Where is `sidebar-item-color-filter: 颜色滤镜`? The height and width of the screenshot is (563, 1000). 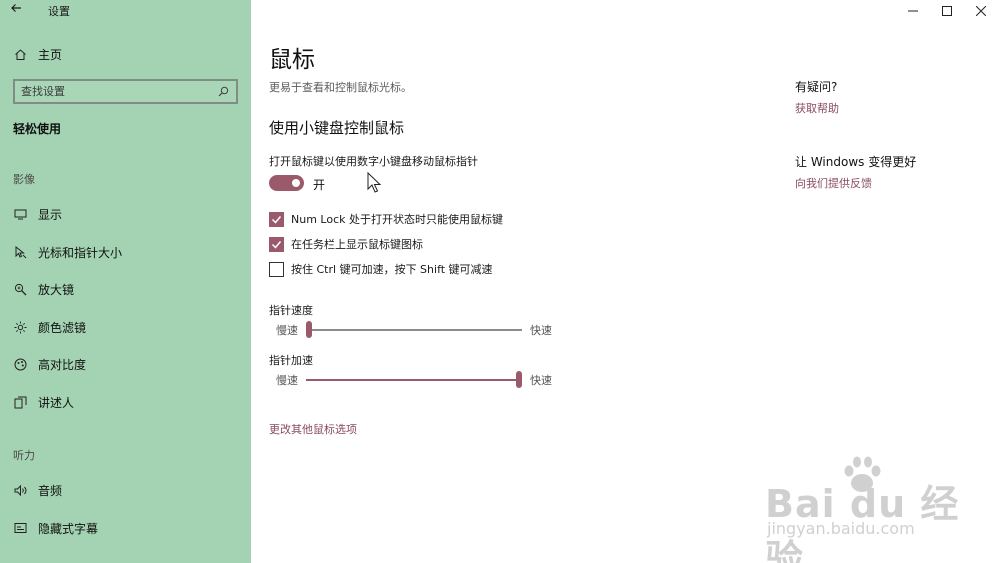 sidebar-item-color-filter: 颜色滤镜 is located at coordinates (125, 327).